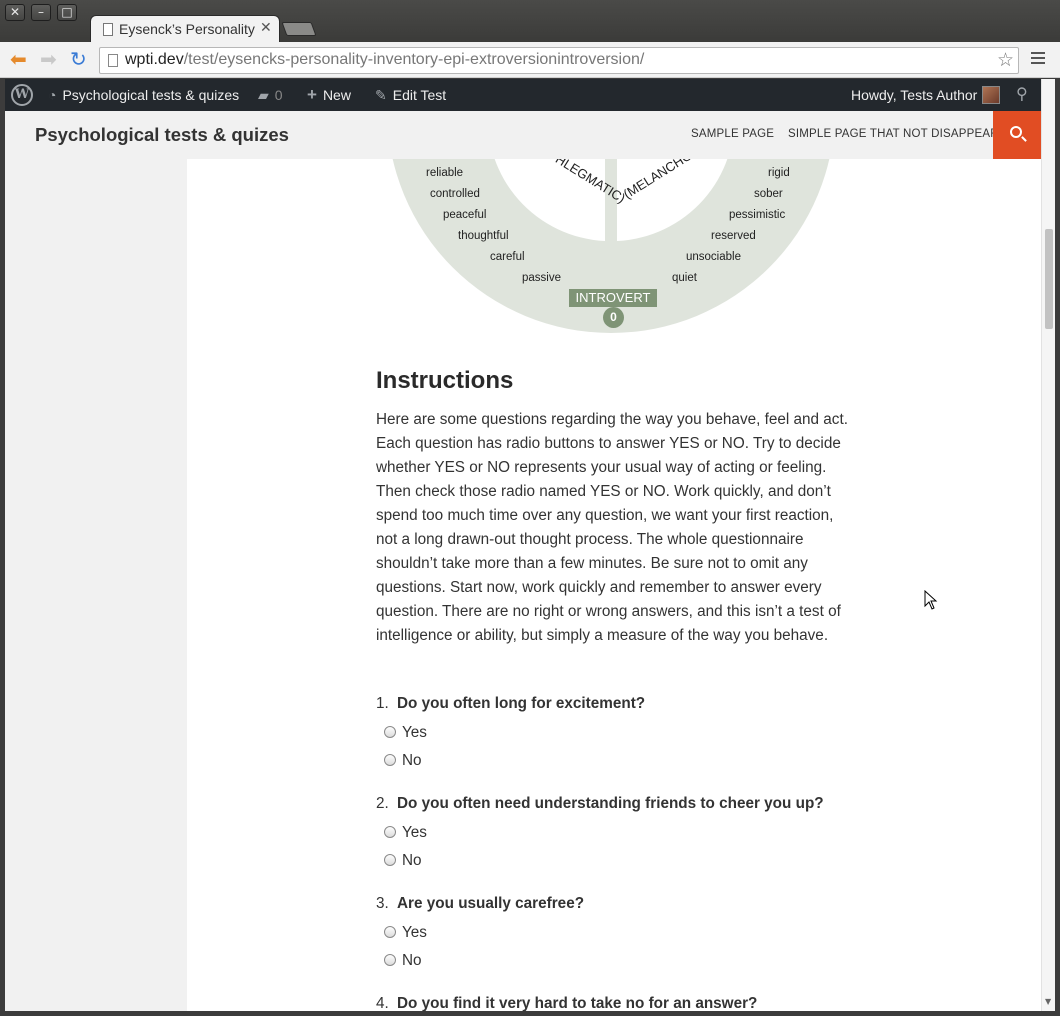 The width and height of the screenshot is (1060, 1016). Describe the element at coordinates (18, 59) in the screenshot. I see `back-arrow-icon: ⬅` at that location.